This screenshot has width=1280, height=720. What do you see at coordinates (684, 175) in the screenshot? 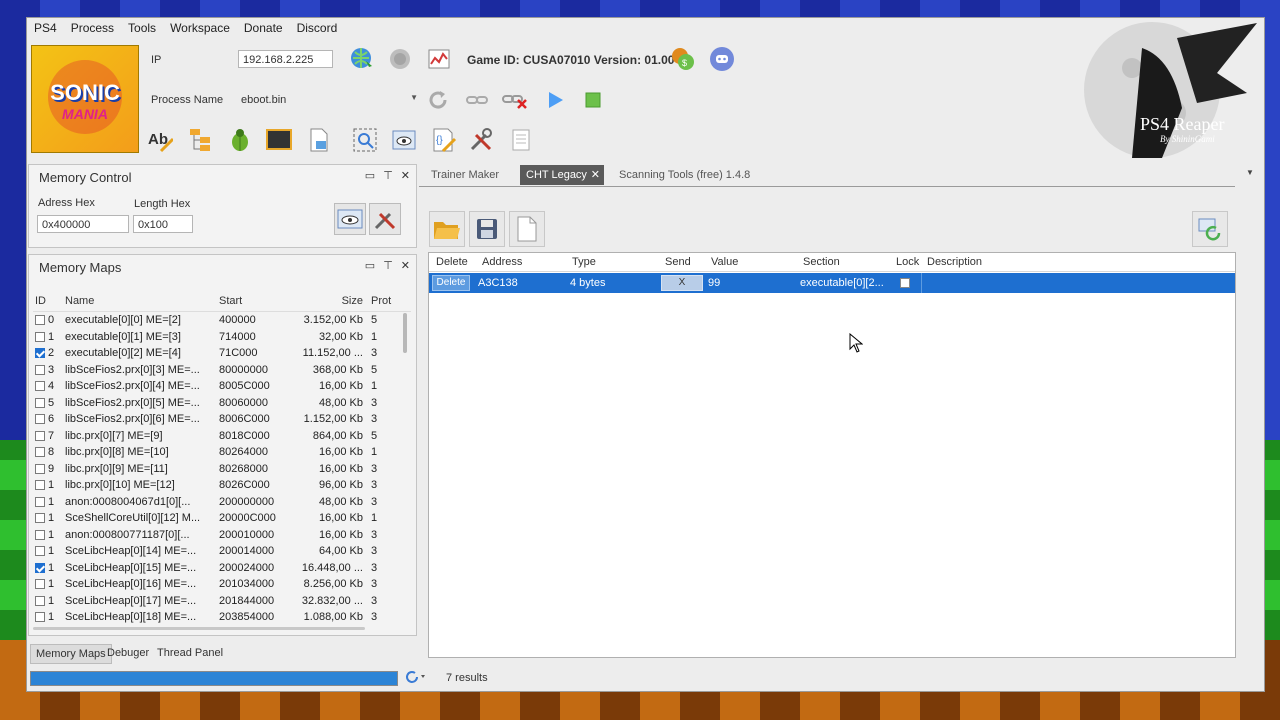
I see `tab-scanning-tools: Scanning Tools (free) 1.4.8` at bounding box center [684, 175].